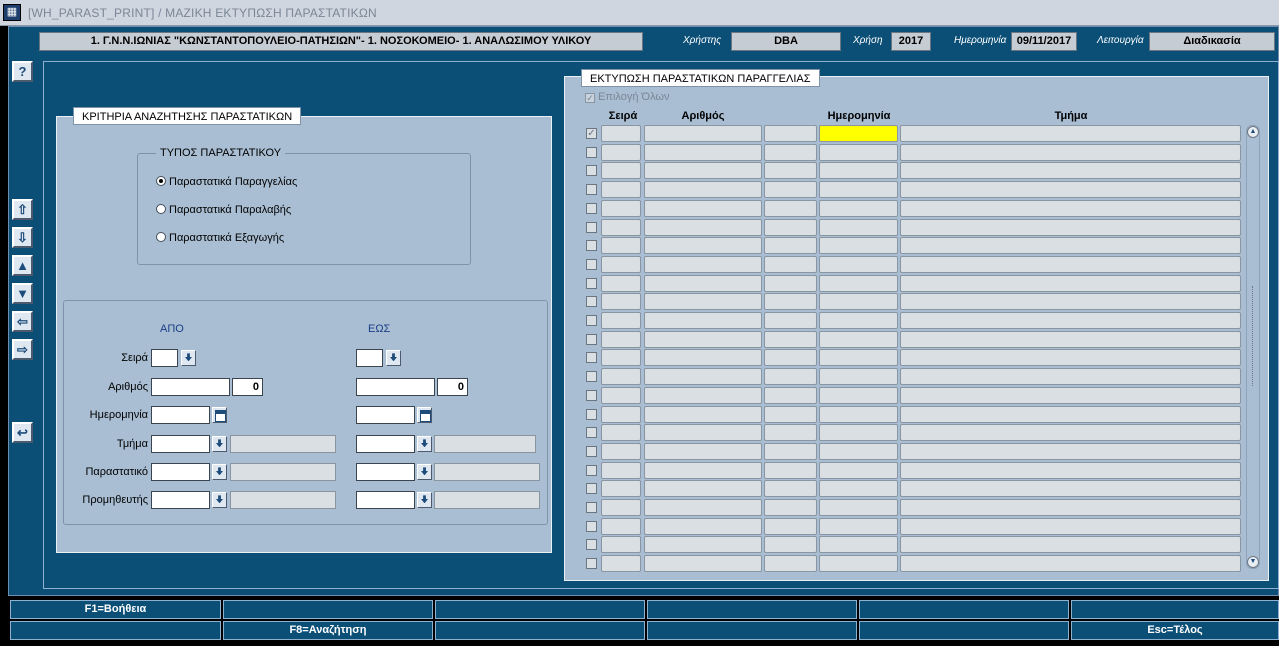 Image resolution: width=1279 pixels, height=646 pixels. What do you see at coordinates (369, 358) in the screenshot?
I see `seira-to-input` at bounding box center [369, 358].